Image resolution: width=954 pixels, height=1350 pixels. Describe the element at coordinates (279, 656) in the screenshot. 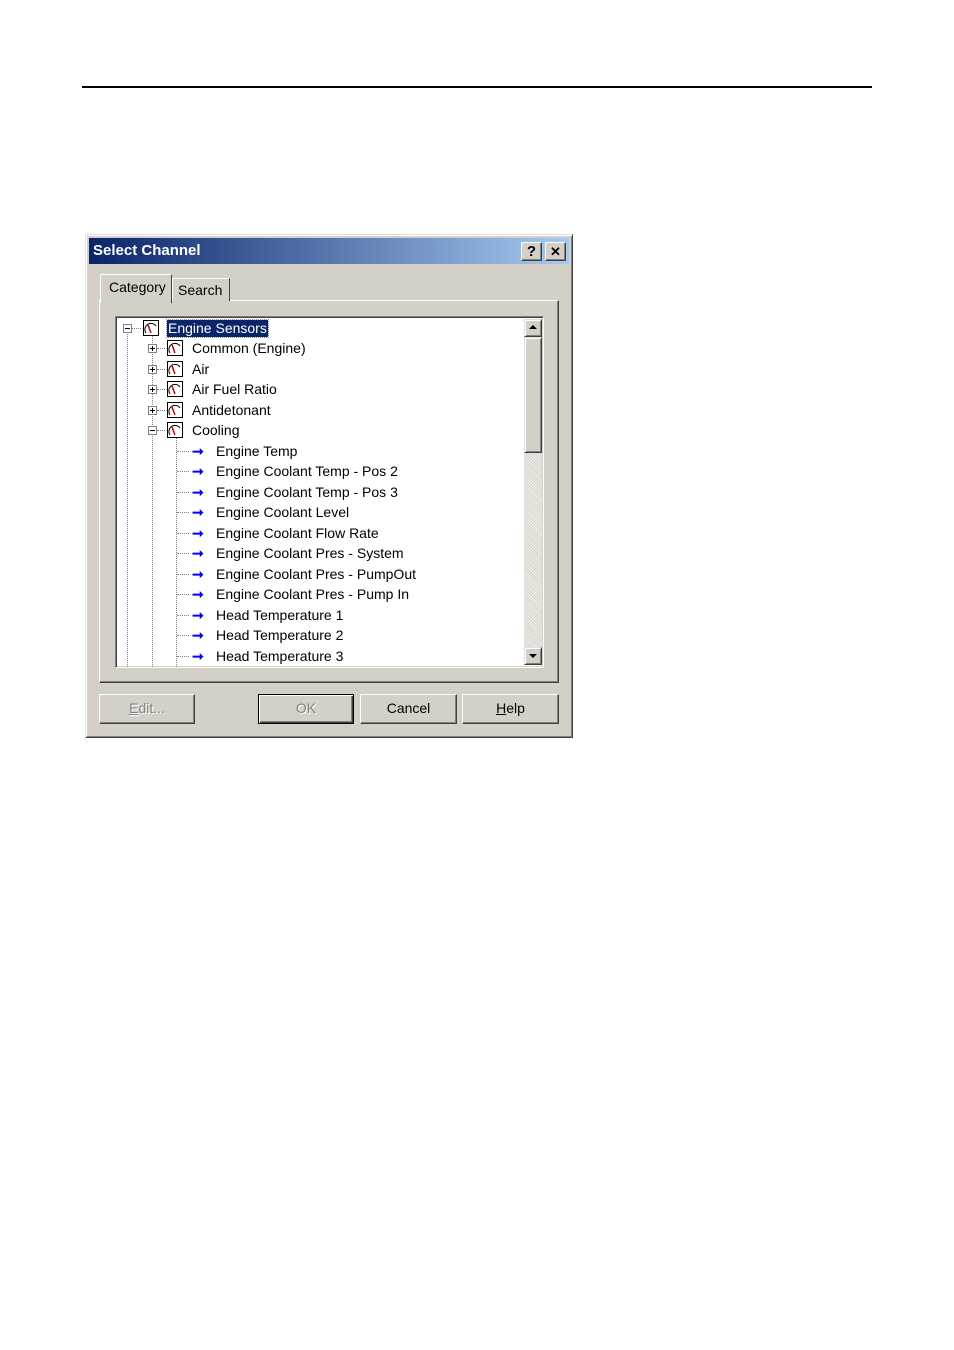

I see `tree-leaf-head-temp-3: Head Temperature 3` at that location.